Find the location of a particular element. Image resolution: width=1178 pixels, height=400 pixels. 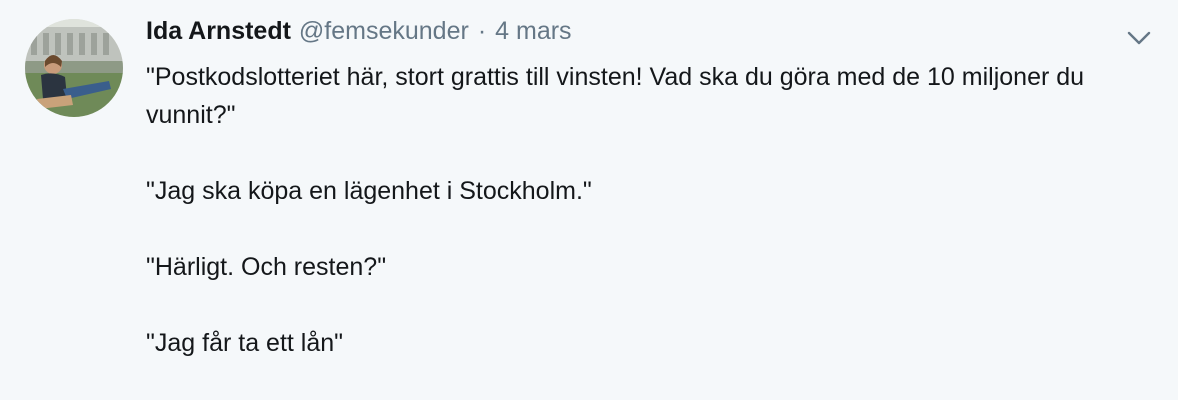

tweet-paragraph: "Härligt. Och resten?" is located at coordinates (266, 267).